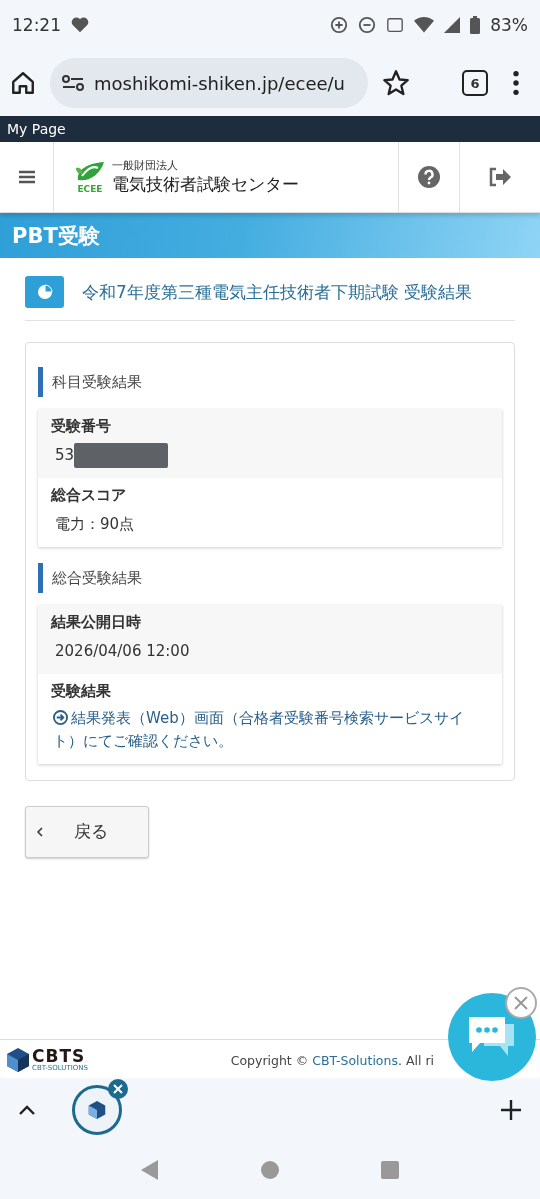 The image size is (540, 1199). I want to click on chevron-up-icon, so click(27, 1110).